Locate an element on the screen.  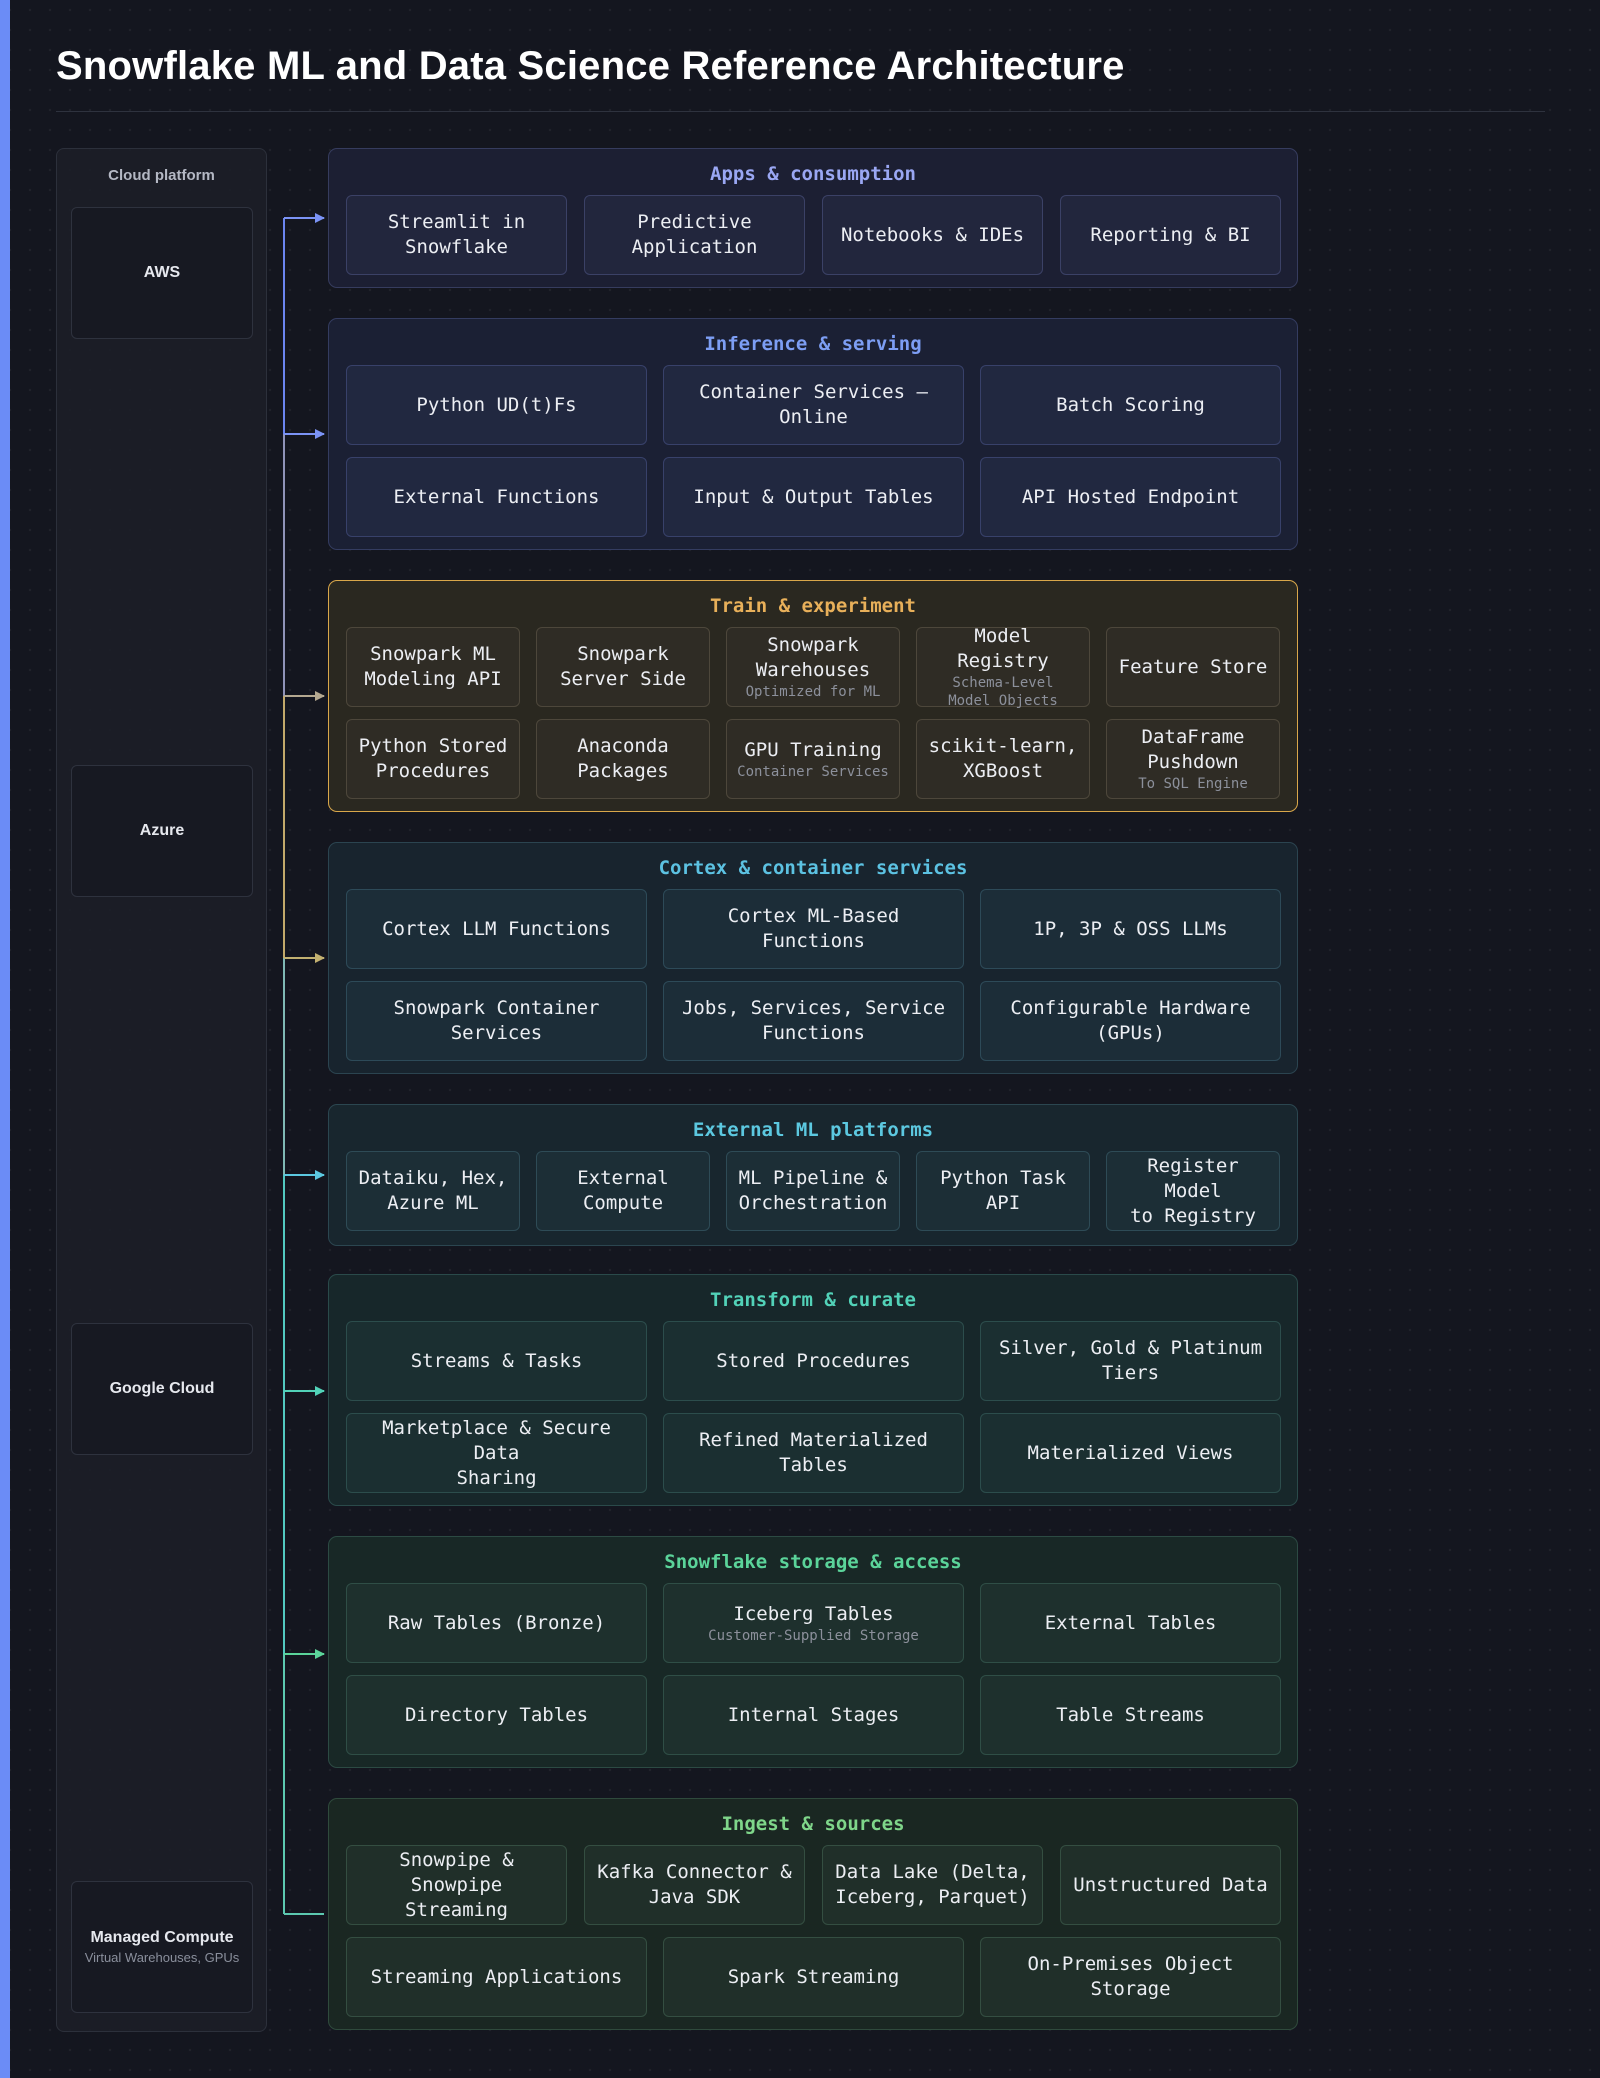
tile-sublabel: Optimized for ML is located at coordinates (813, 692).